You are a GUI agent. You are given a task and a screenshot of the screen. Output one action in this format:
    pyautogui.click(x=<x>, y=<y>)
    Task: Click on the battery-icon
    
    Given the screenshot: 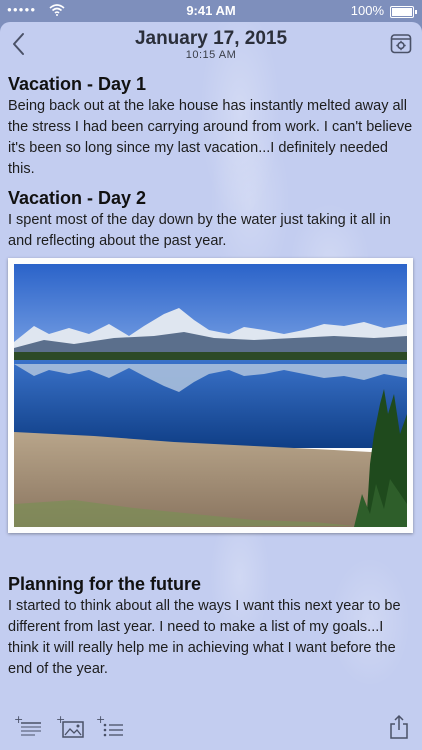 What is the action you would take?
    pyautogui.click(x=403, y=12)
    